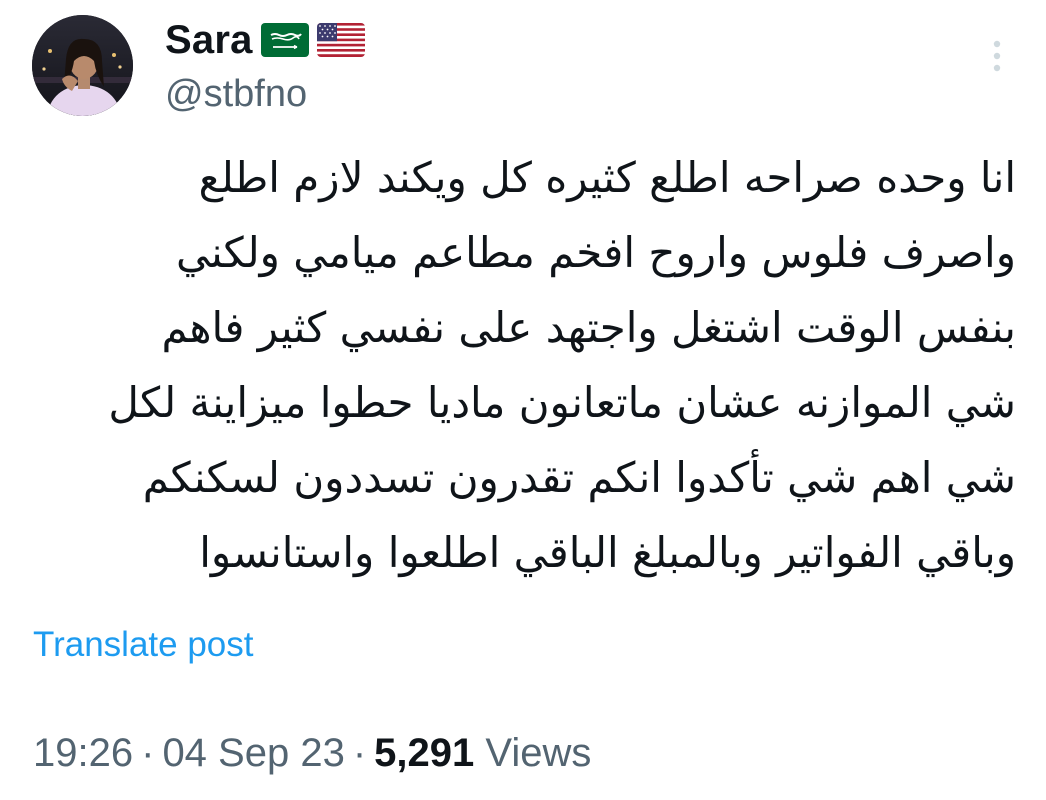 Image resolution: width=1046 pixels, height=800 pixels. Describe the element at coordinates (236, 94) in the screenshot. I see `author-handle: @stbfno` at that location.